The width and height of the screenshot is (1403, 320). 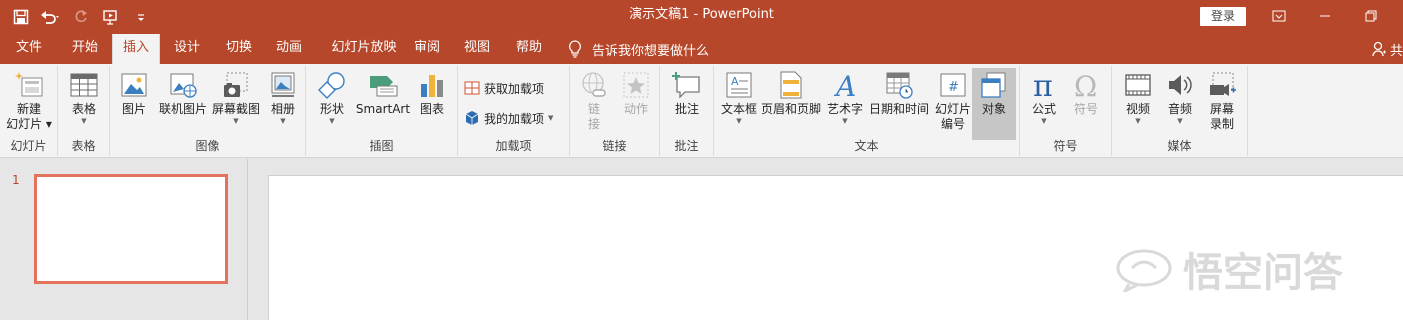 I want to click on group-slides: 新建 幻灯片 ▾ 幻灯片, so click(x=29, y=111).